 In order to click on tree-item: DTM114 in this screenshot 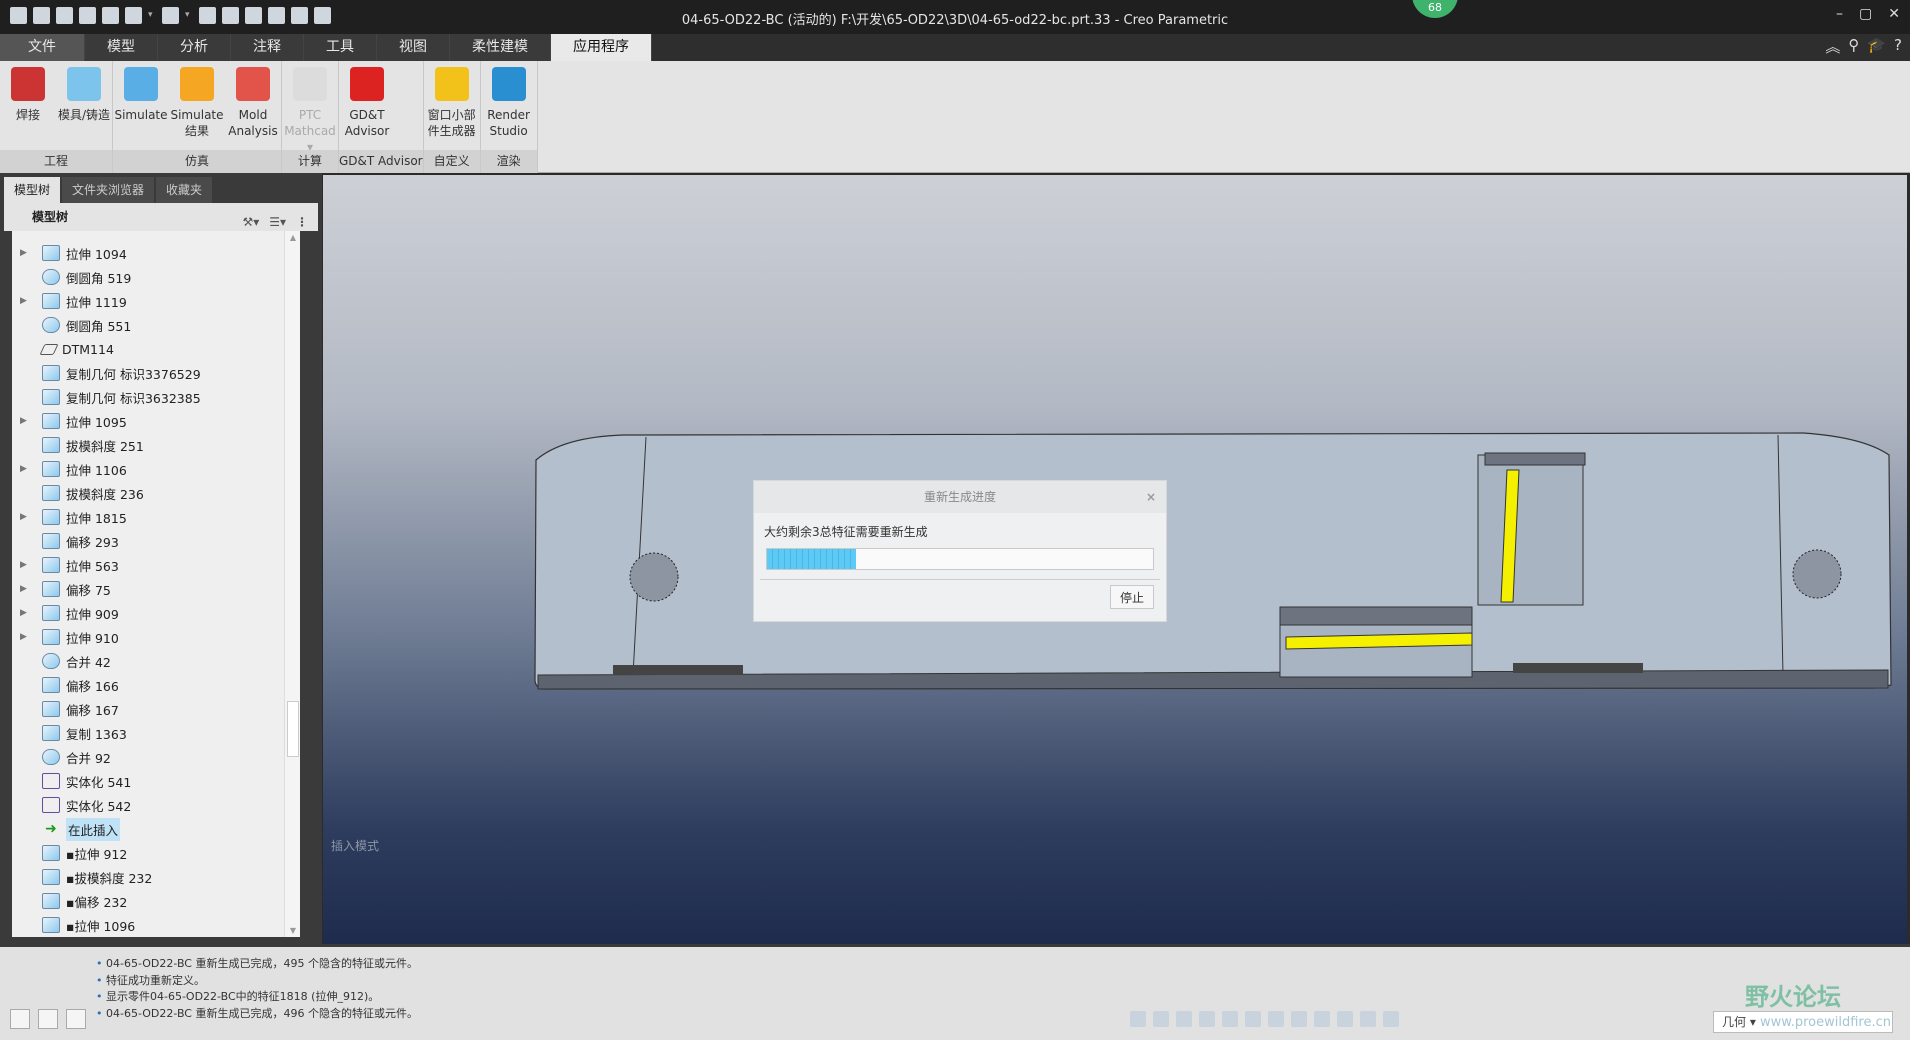, I will do `click(63, 349)`.